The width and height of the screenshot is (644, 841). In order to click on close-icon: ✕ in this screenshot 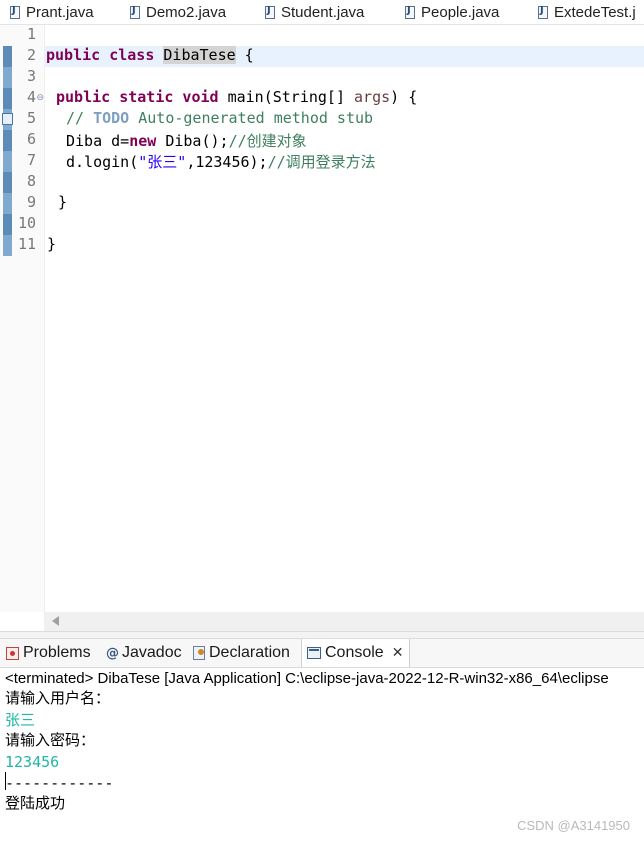, I will do `click(398, 653)`.